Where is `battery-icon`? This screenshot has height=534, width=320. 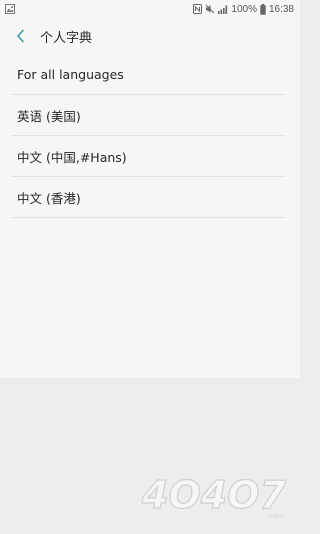
battery-icon is located at coordinates (263, 9).